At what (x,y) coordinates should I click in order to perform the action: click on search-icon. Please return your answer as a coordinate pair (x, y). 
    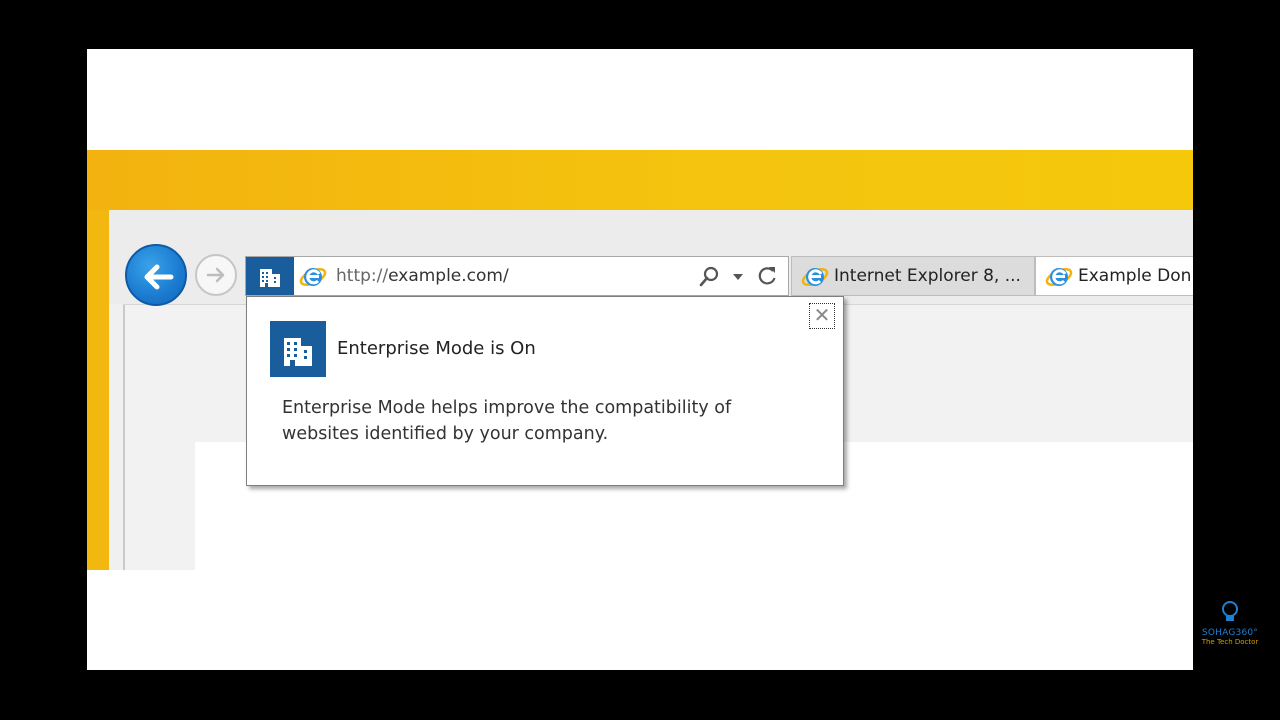
    Looking at the image, I should click on (709, 277).